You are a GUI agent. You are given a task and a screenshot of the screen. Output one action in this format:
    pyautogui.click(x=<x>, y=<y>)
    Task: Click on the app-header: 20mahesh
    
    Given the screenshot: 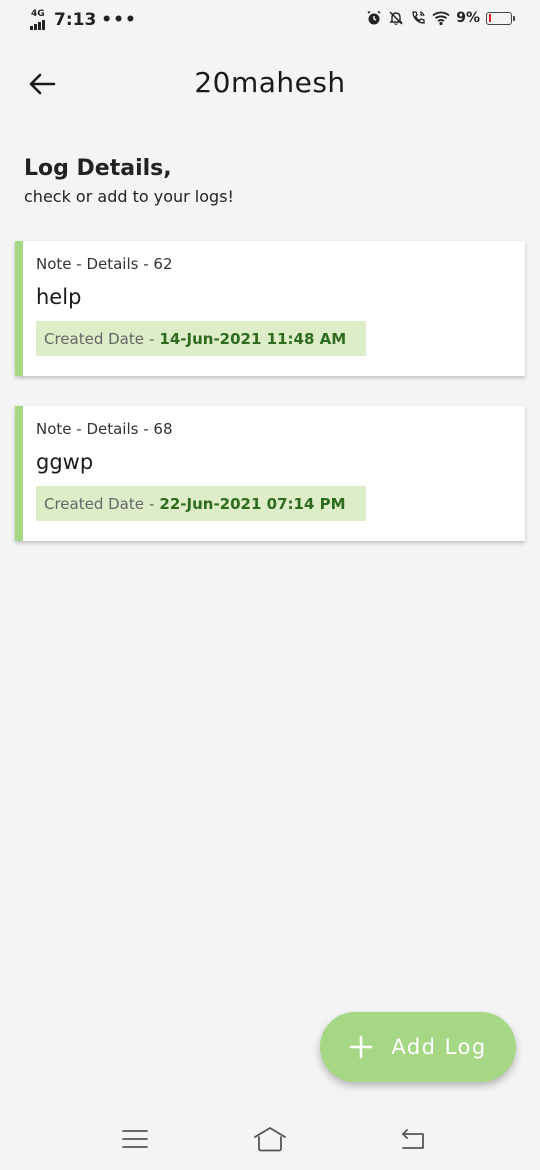 What is the action you would take?
    pyautogui.click(x=270, y=84)
    